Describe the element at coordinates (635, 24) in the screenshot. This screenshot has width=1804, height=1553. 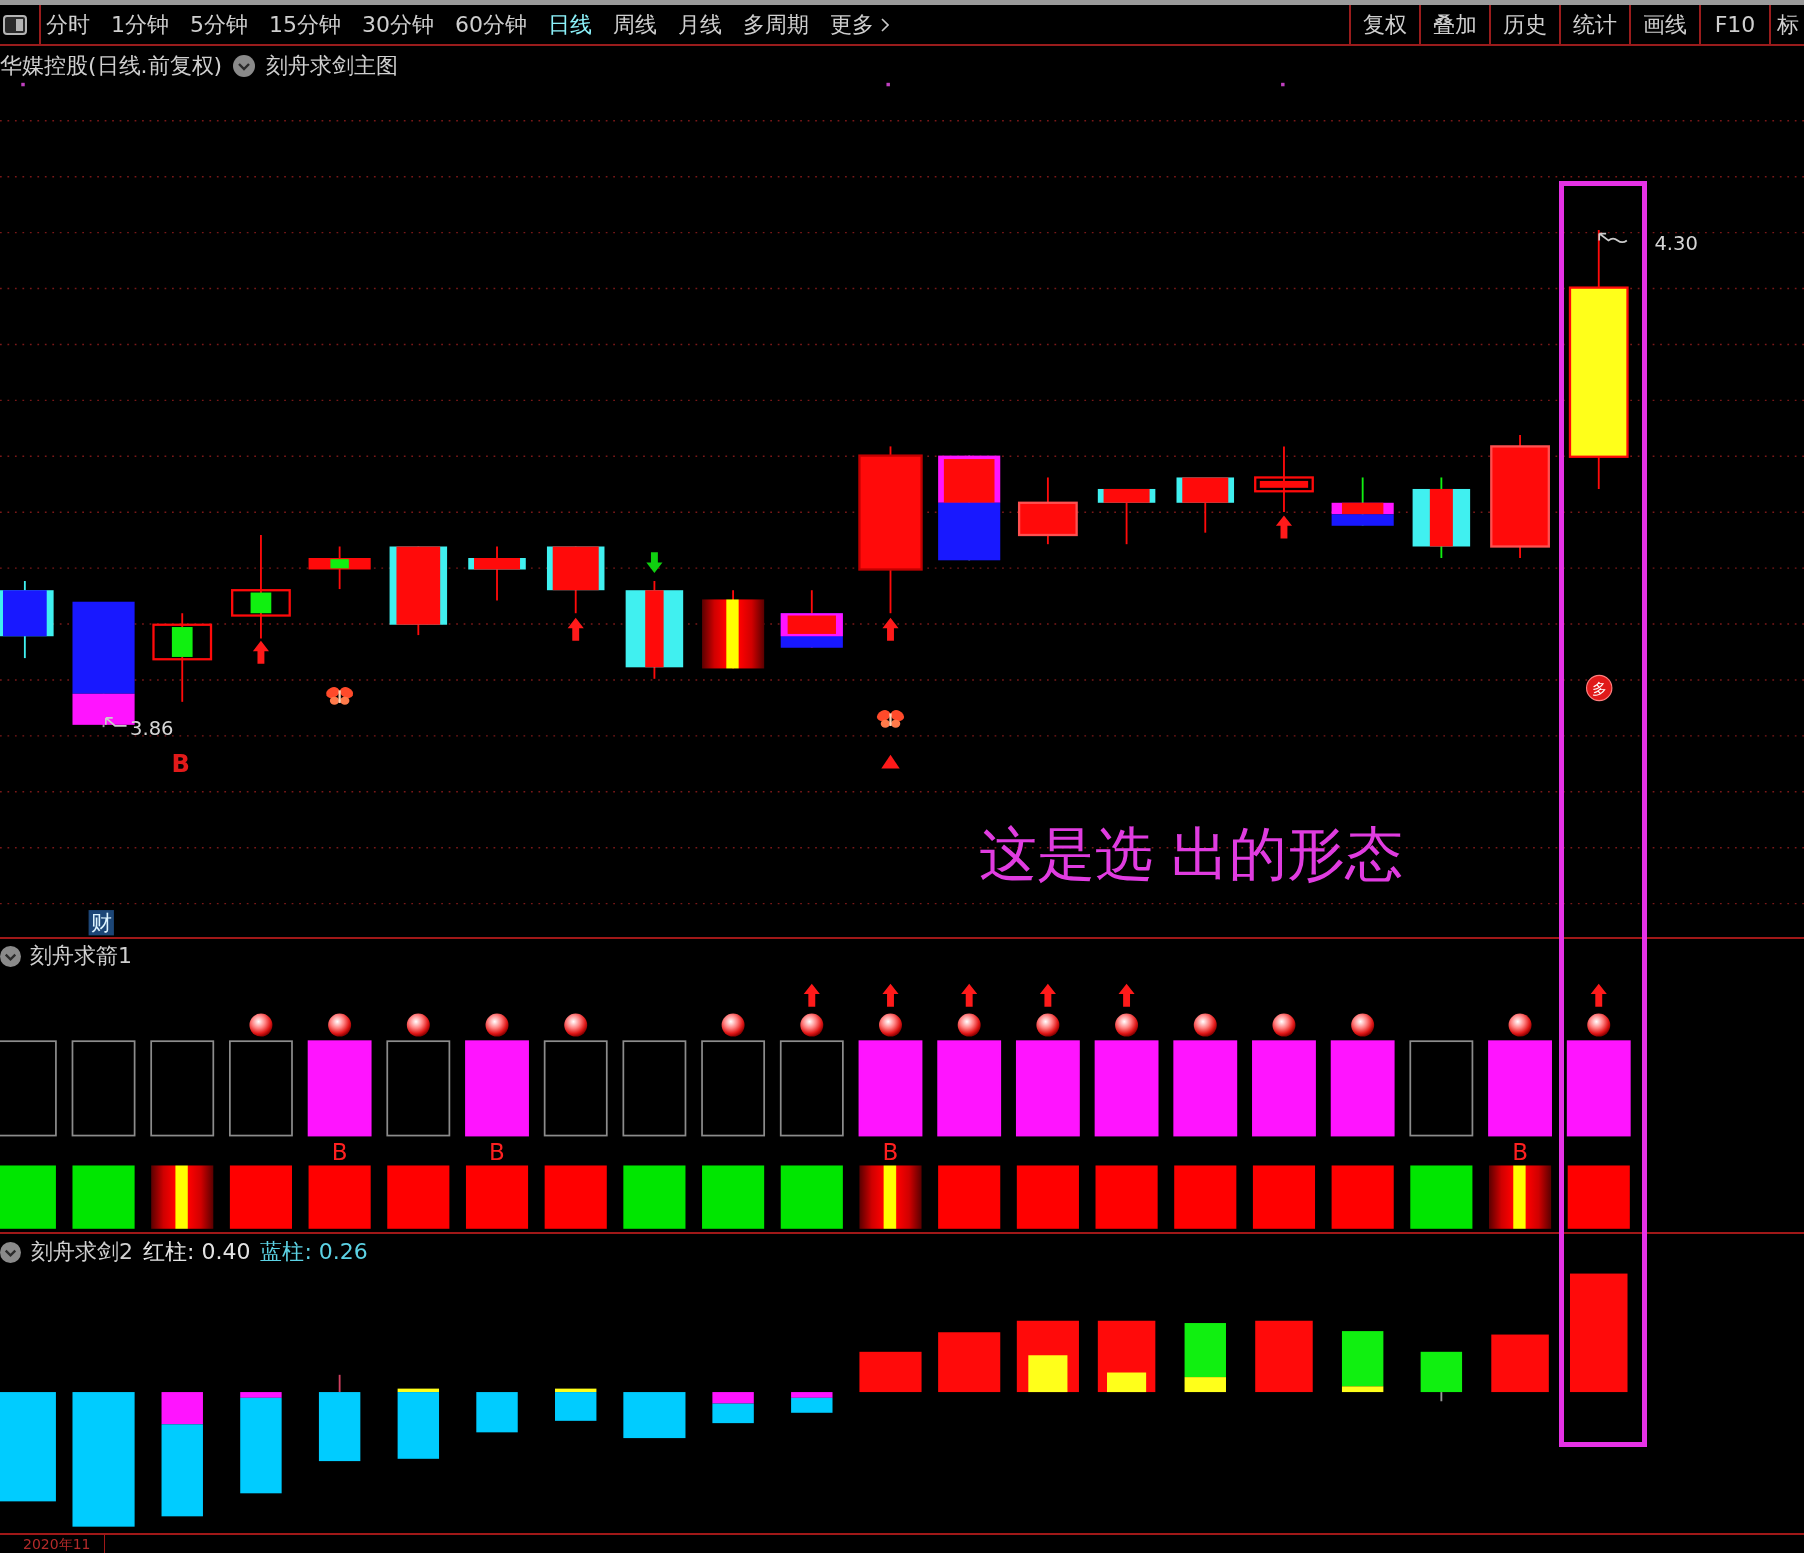
I see `period-tab: 周线` at that location.